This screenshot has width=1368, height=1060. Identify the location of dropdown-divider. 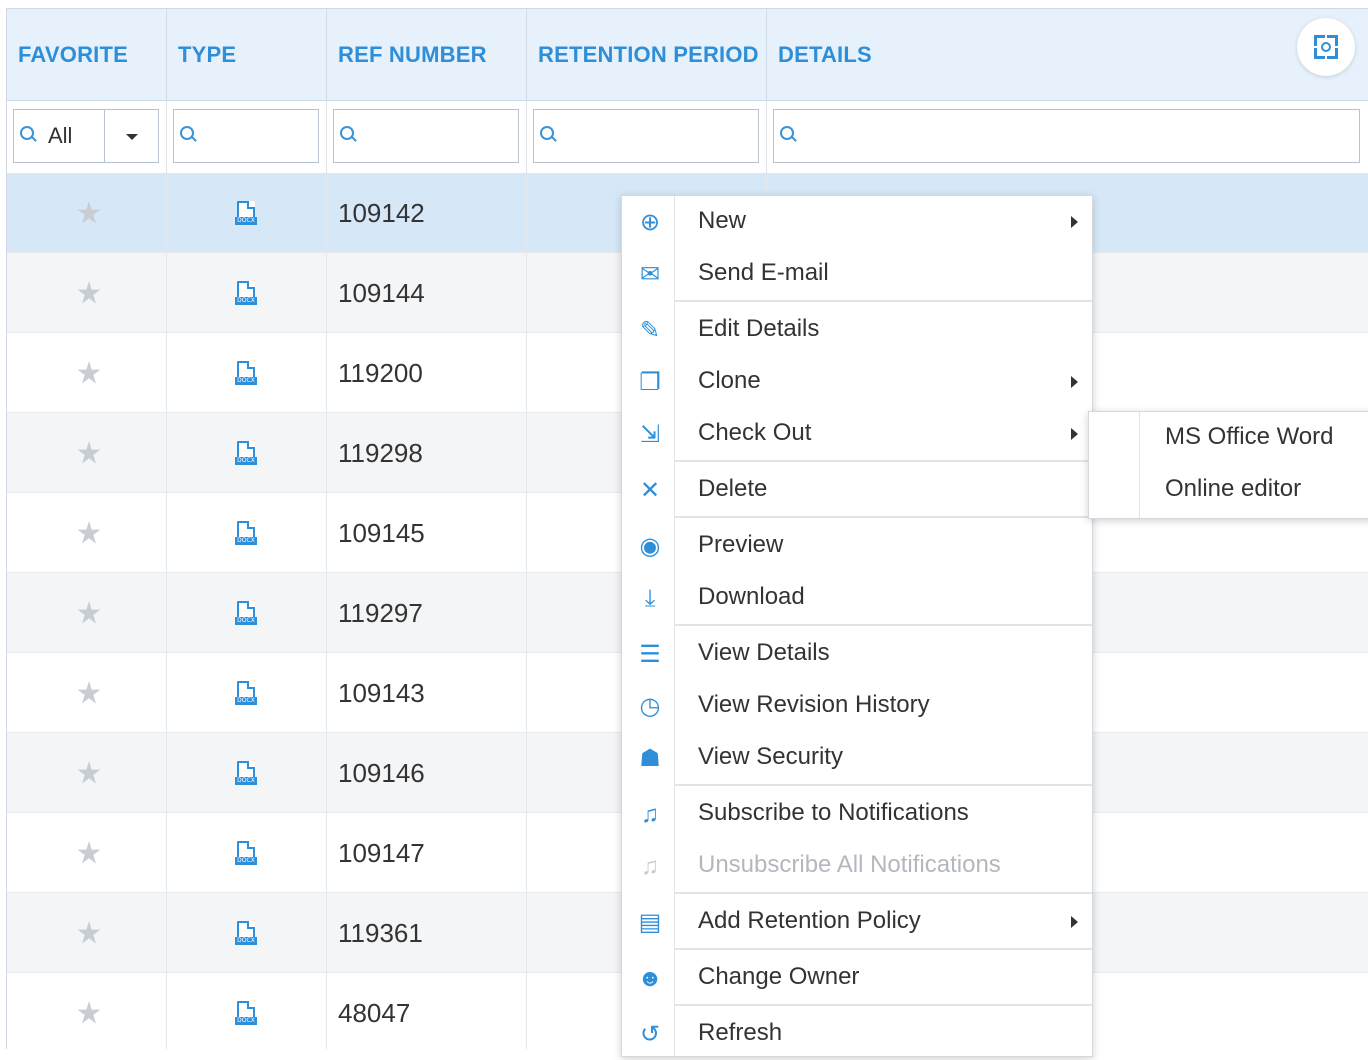
(104, 136).